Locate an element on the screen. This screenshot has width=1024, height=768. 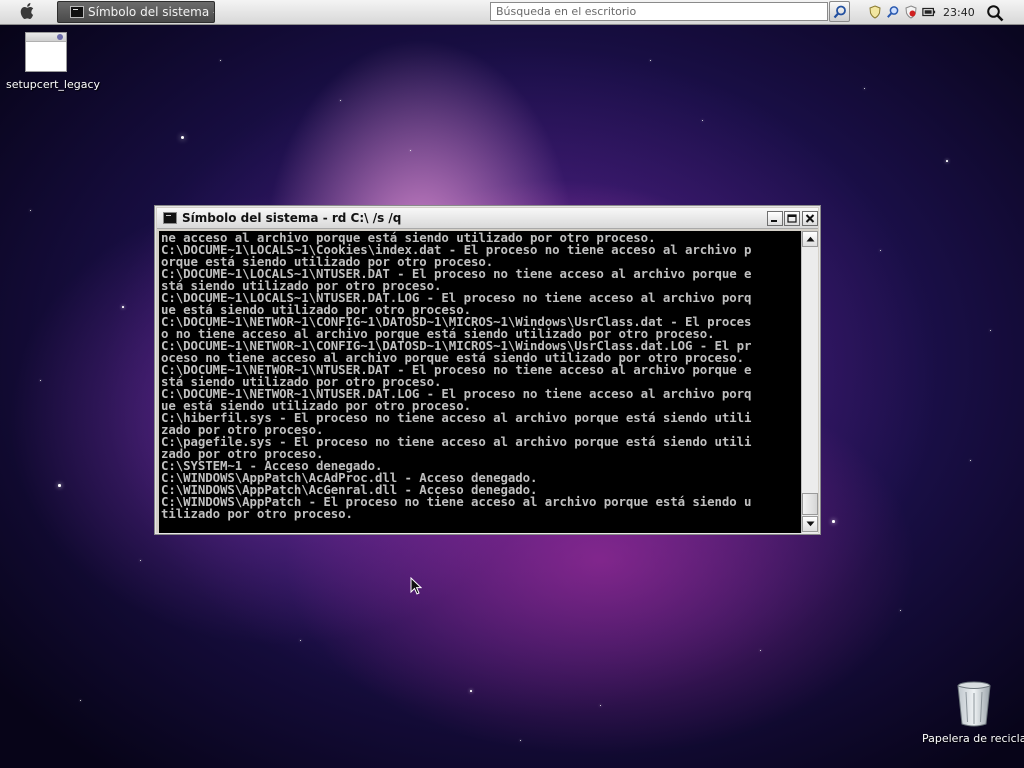
desktop-icon-recycle-bin: Papelera de reciclaje is located at coordinates (973, 712).